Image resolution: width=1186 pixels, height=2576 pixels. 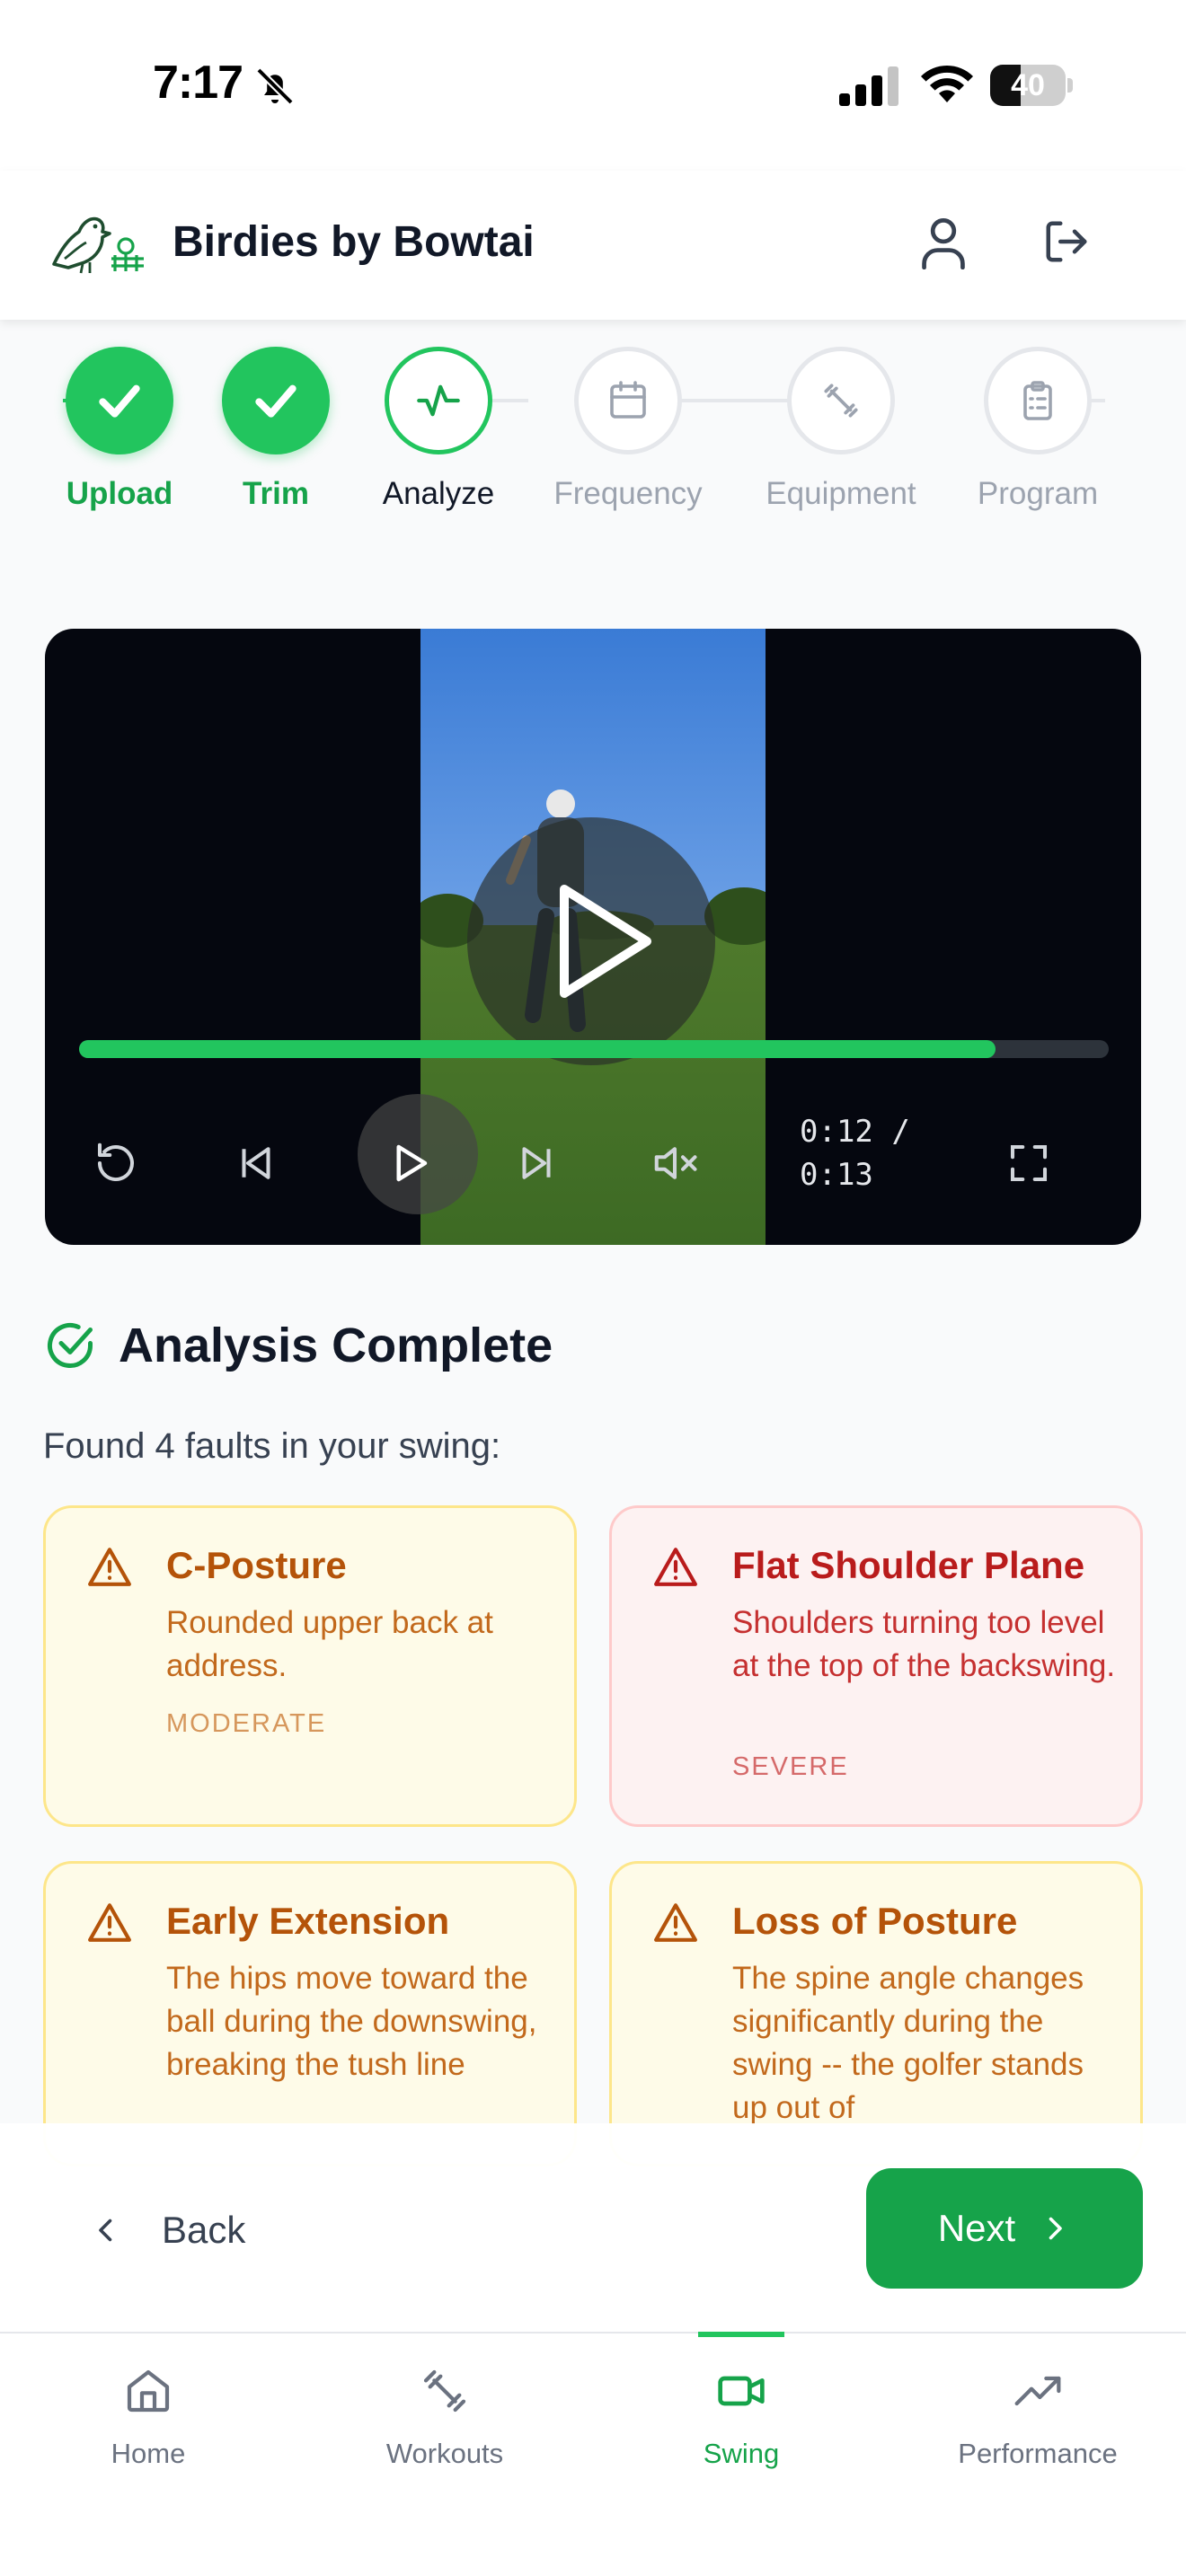 What do you see at coordinates (198, 83) in the screenshot?
I see `status-time: 7:17` at bounding box center [198, 83].